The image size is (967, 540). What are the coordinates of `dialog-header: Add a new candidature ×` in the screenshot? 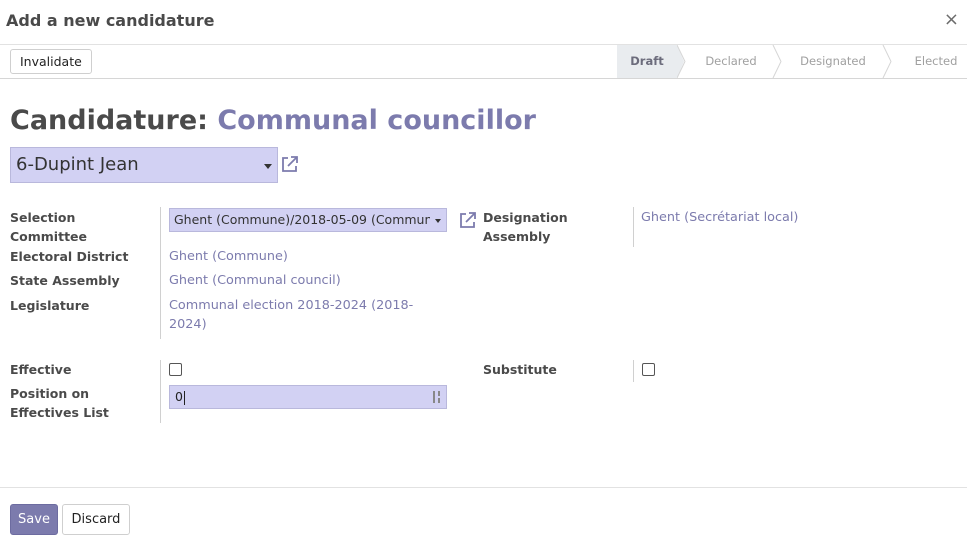 It's located at (483, 22).